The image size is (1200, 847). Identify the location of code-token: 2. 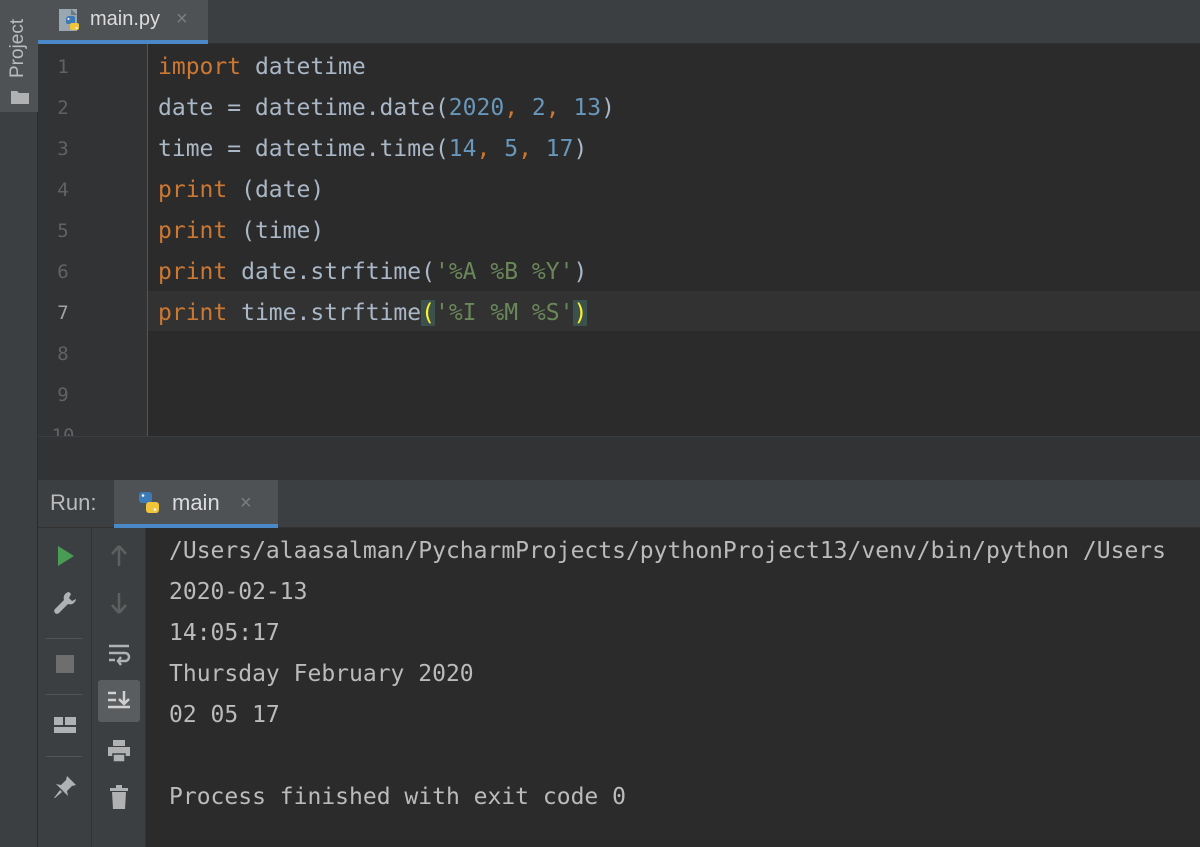
(538, 108).